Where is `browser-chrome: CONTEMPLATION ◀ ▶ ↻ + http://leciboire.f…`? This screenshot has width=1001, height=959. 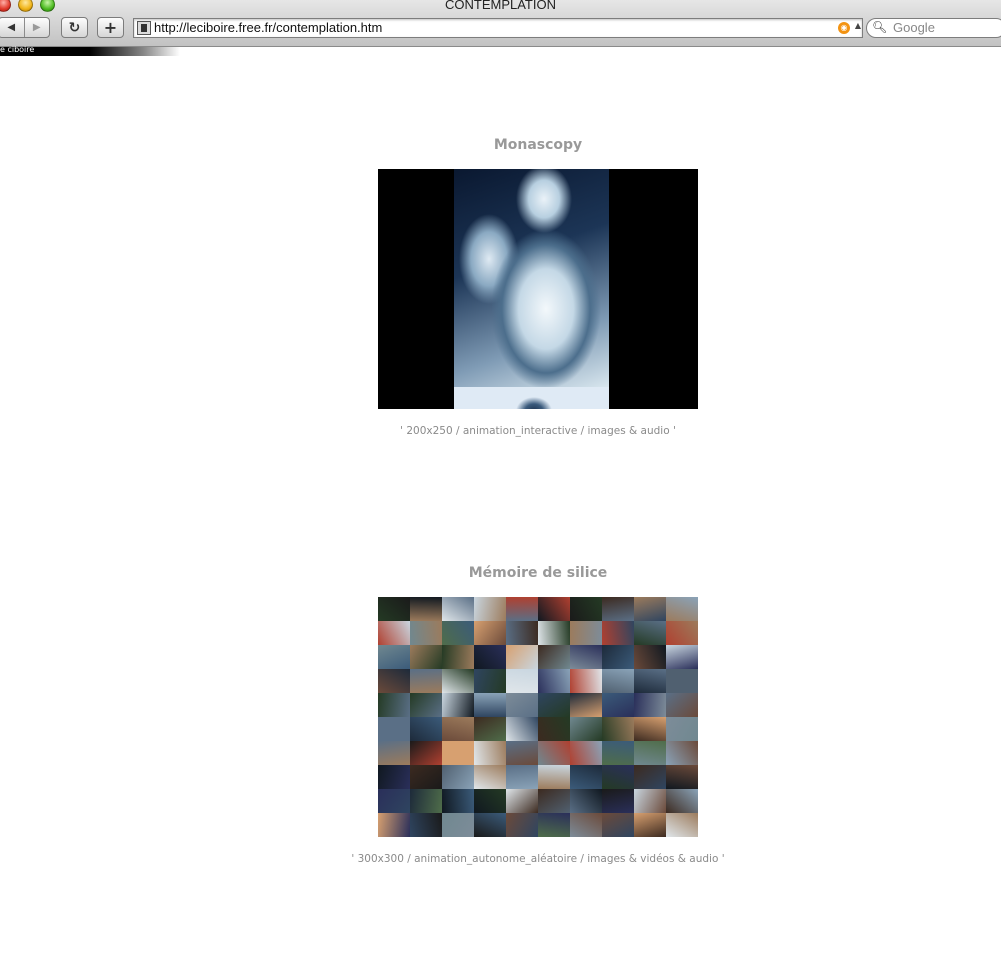 browser-chrome: CONTEMPLATION ◀ ▶ ↻ + http://leciboire.f… is located at coordinates (500, 23).